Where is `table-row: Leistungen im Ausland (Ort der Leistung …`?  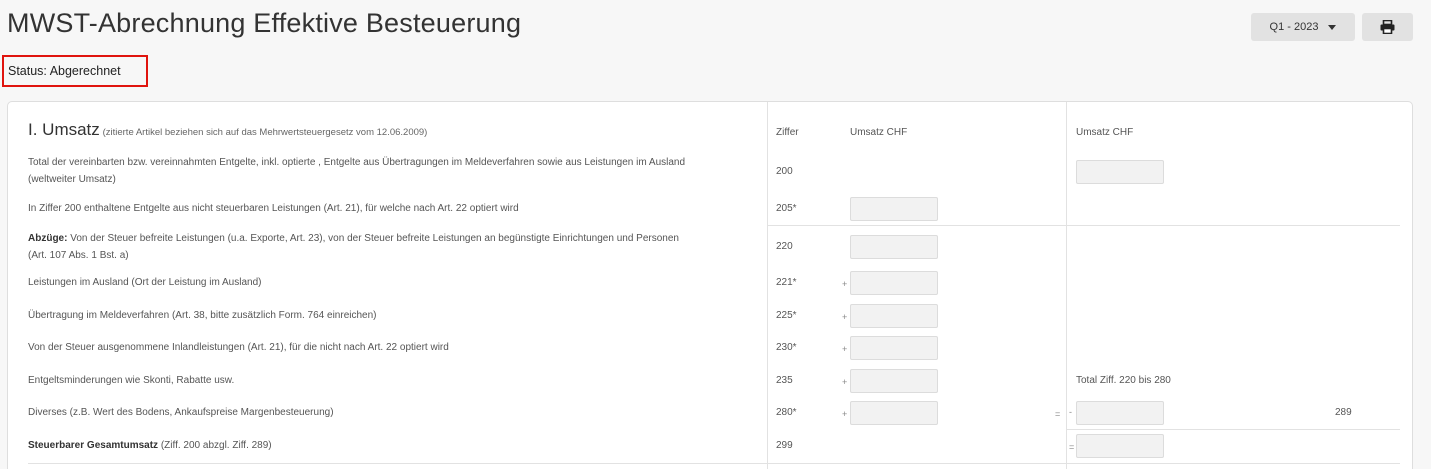
table-row: Leistungen im Ausland (Ort der Leistung … is located at coordinates (393, 282).